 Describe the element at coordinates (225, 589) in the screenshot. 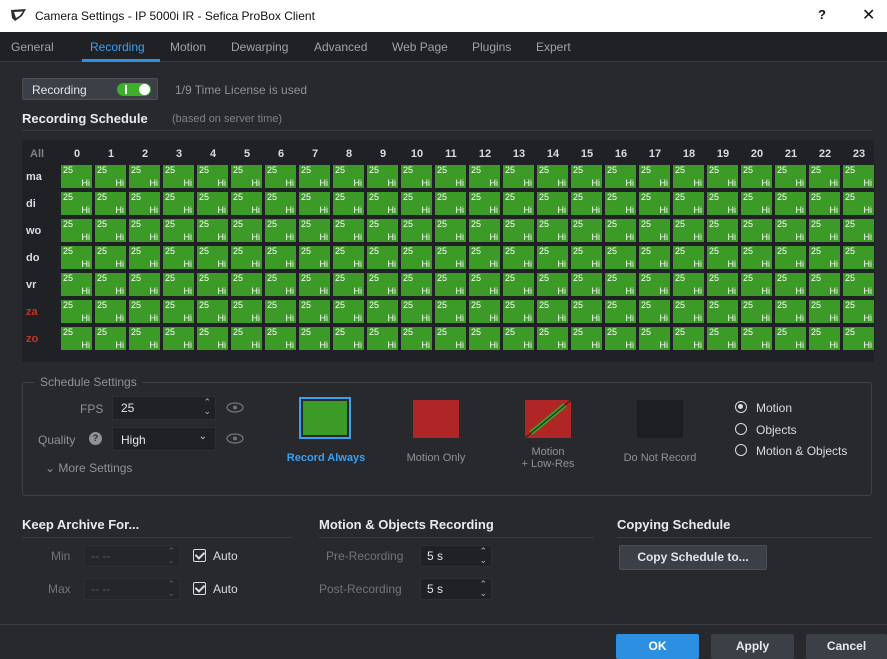

I see `archive-max-auto-label: Auto` at that location.